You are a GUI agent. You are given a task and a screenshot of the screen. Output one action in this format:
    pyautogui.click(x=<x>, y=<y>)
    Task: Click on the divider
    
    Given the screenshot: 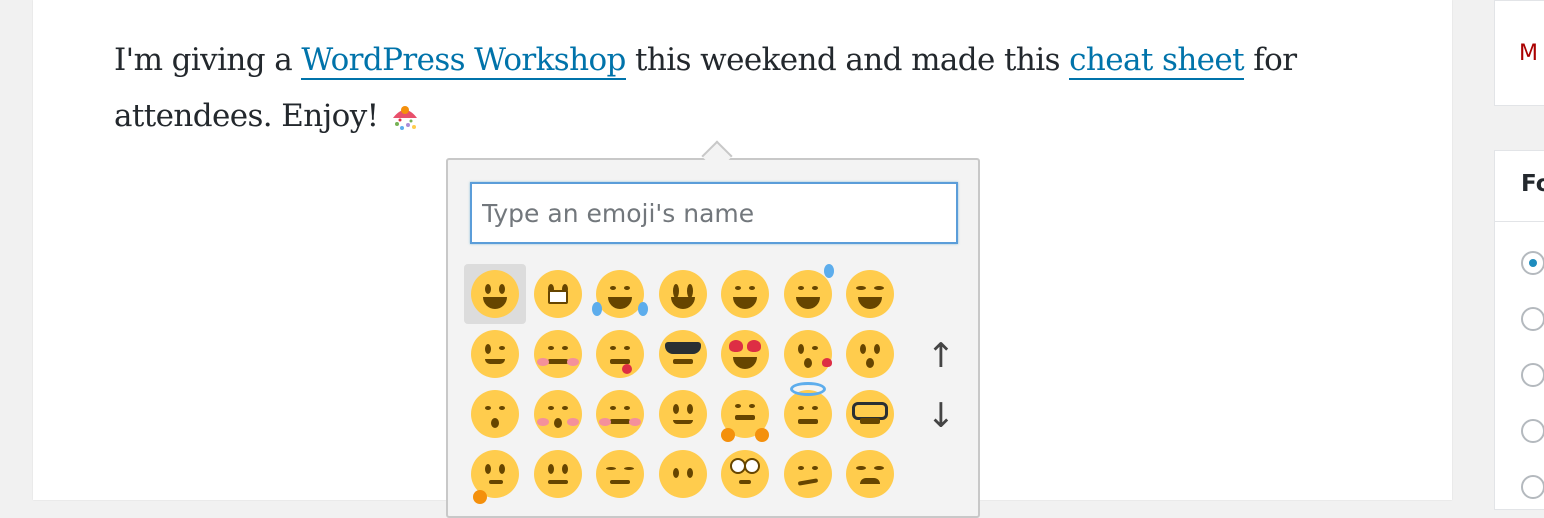 What is the action you would take?
    pyautogui.click(x=1519, y=221)
    